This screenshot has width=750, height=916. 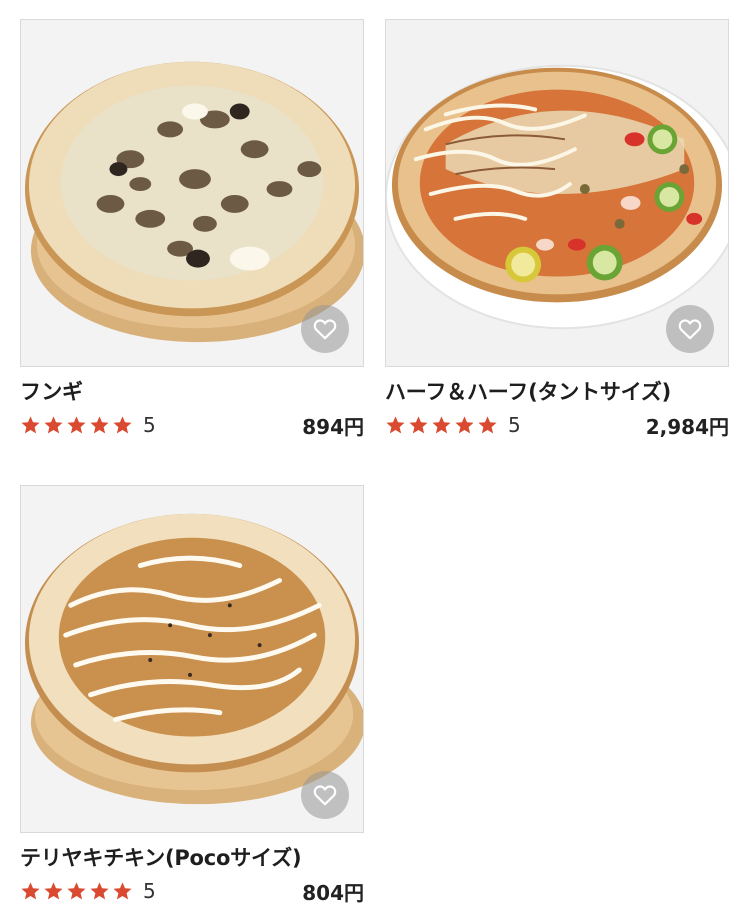 What do you see at coordinates (192, 392) in the screenshot?
I see `product-name: フンギ` at bounding box center [192, 392].